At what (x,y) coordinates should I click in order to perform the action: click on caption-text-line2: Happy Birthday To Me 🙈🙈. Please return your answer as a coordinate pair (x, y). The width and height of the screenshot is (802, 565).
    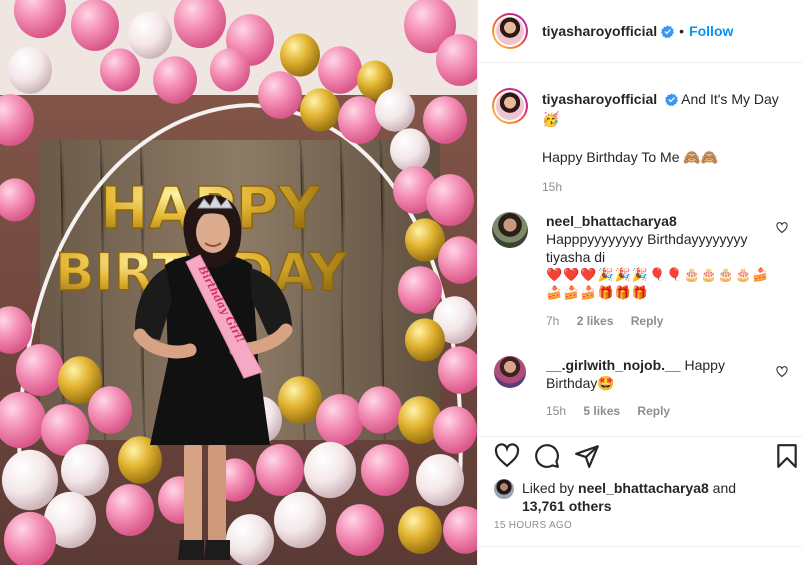
    Looking at the image, I should click on (630, 157).